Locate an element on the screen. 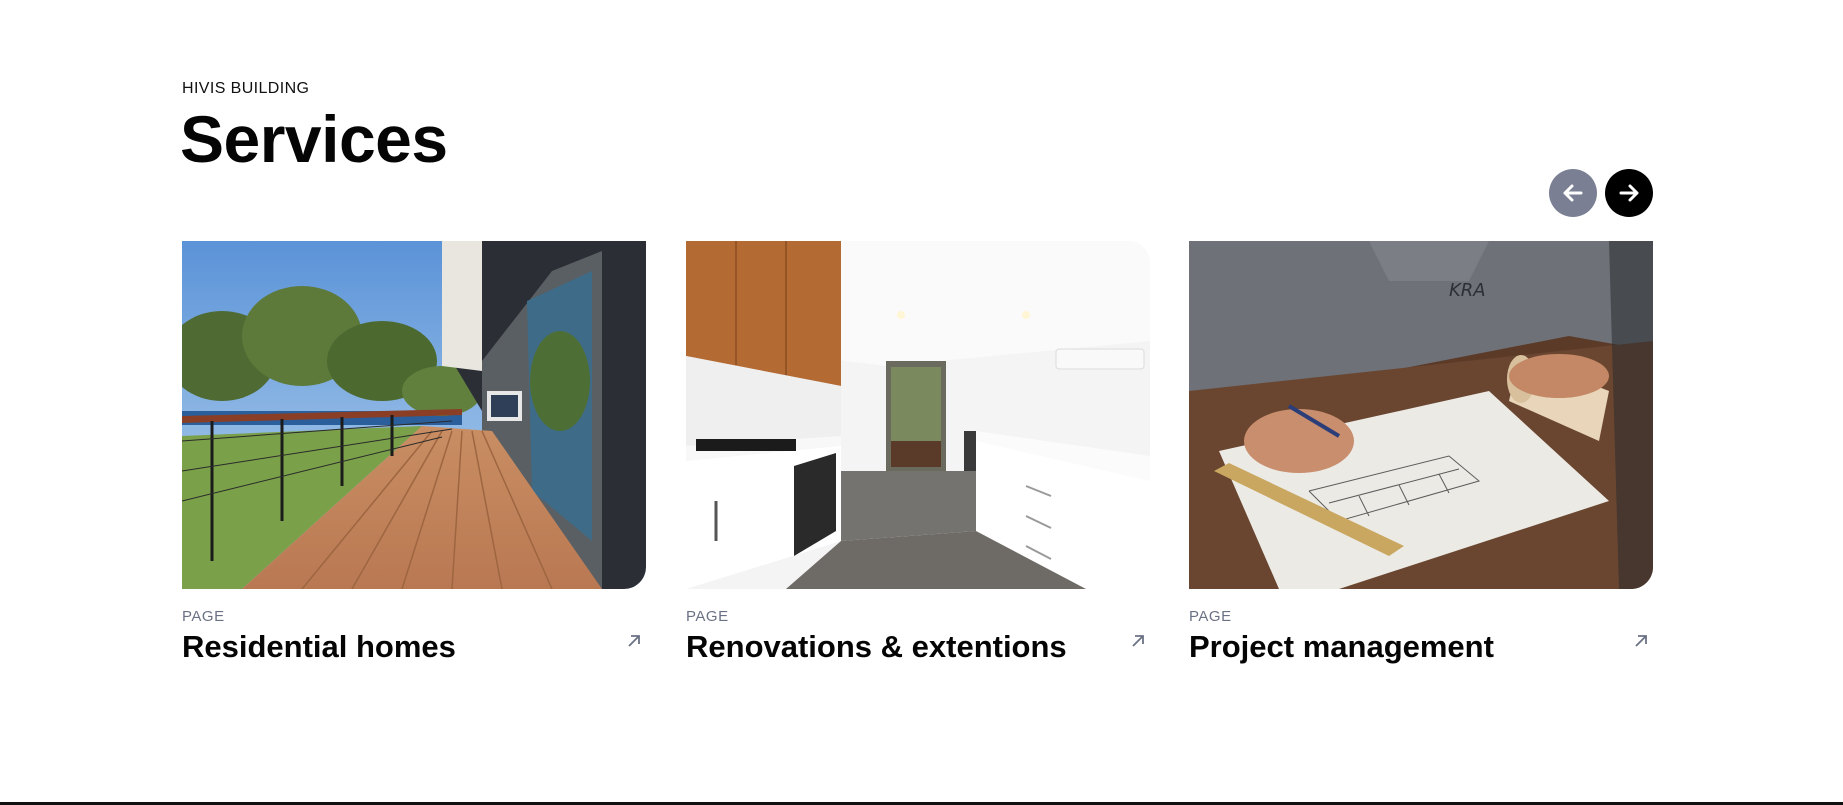  service-card-residential-homes: PAGE Residential homes is located at coordinates (414, 461).